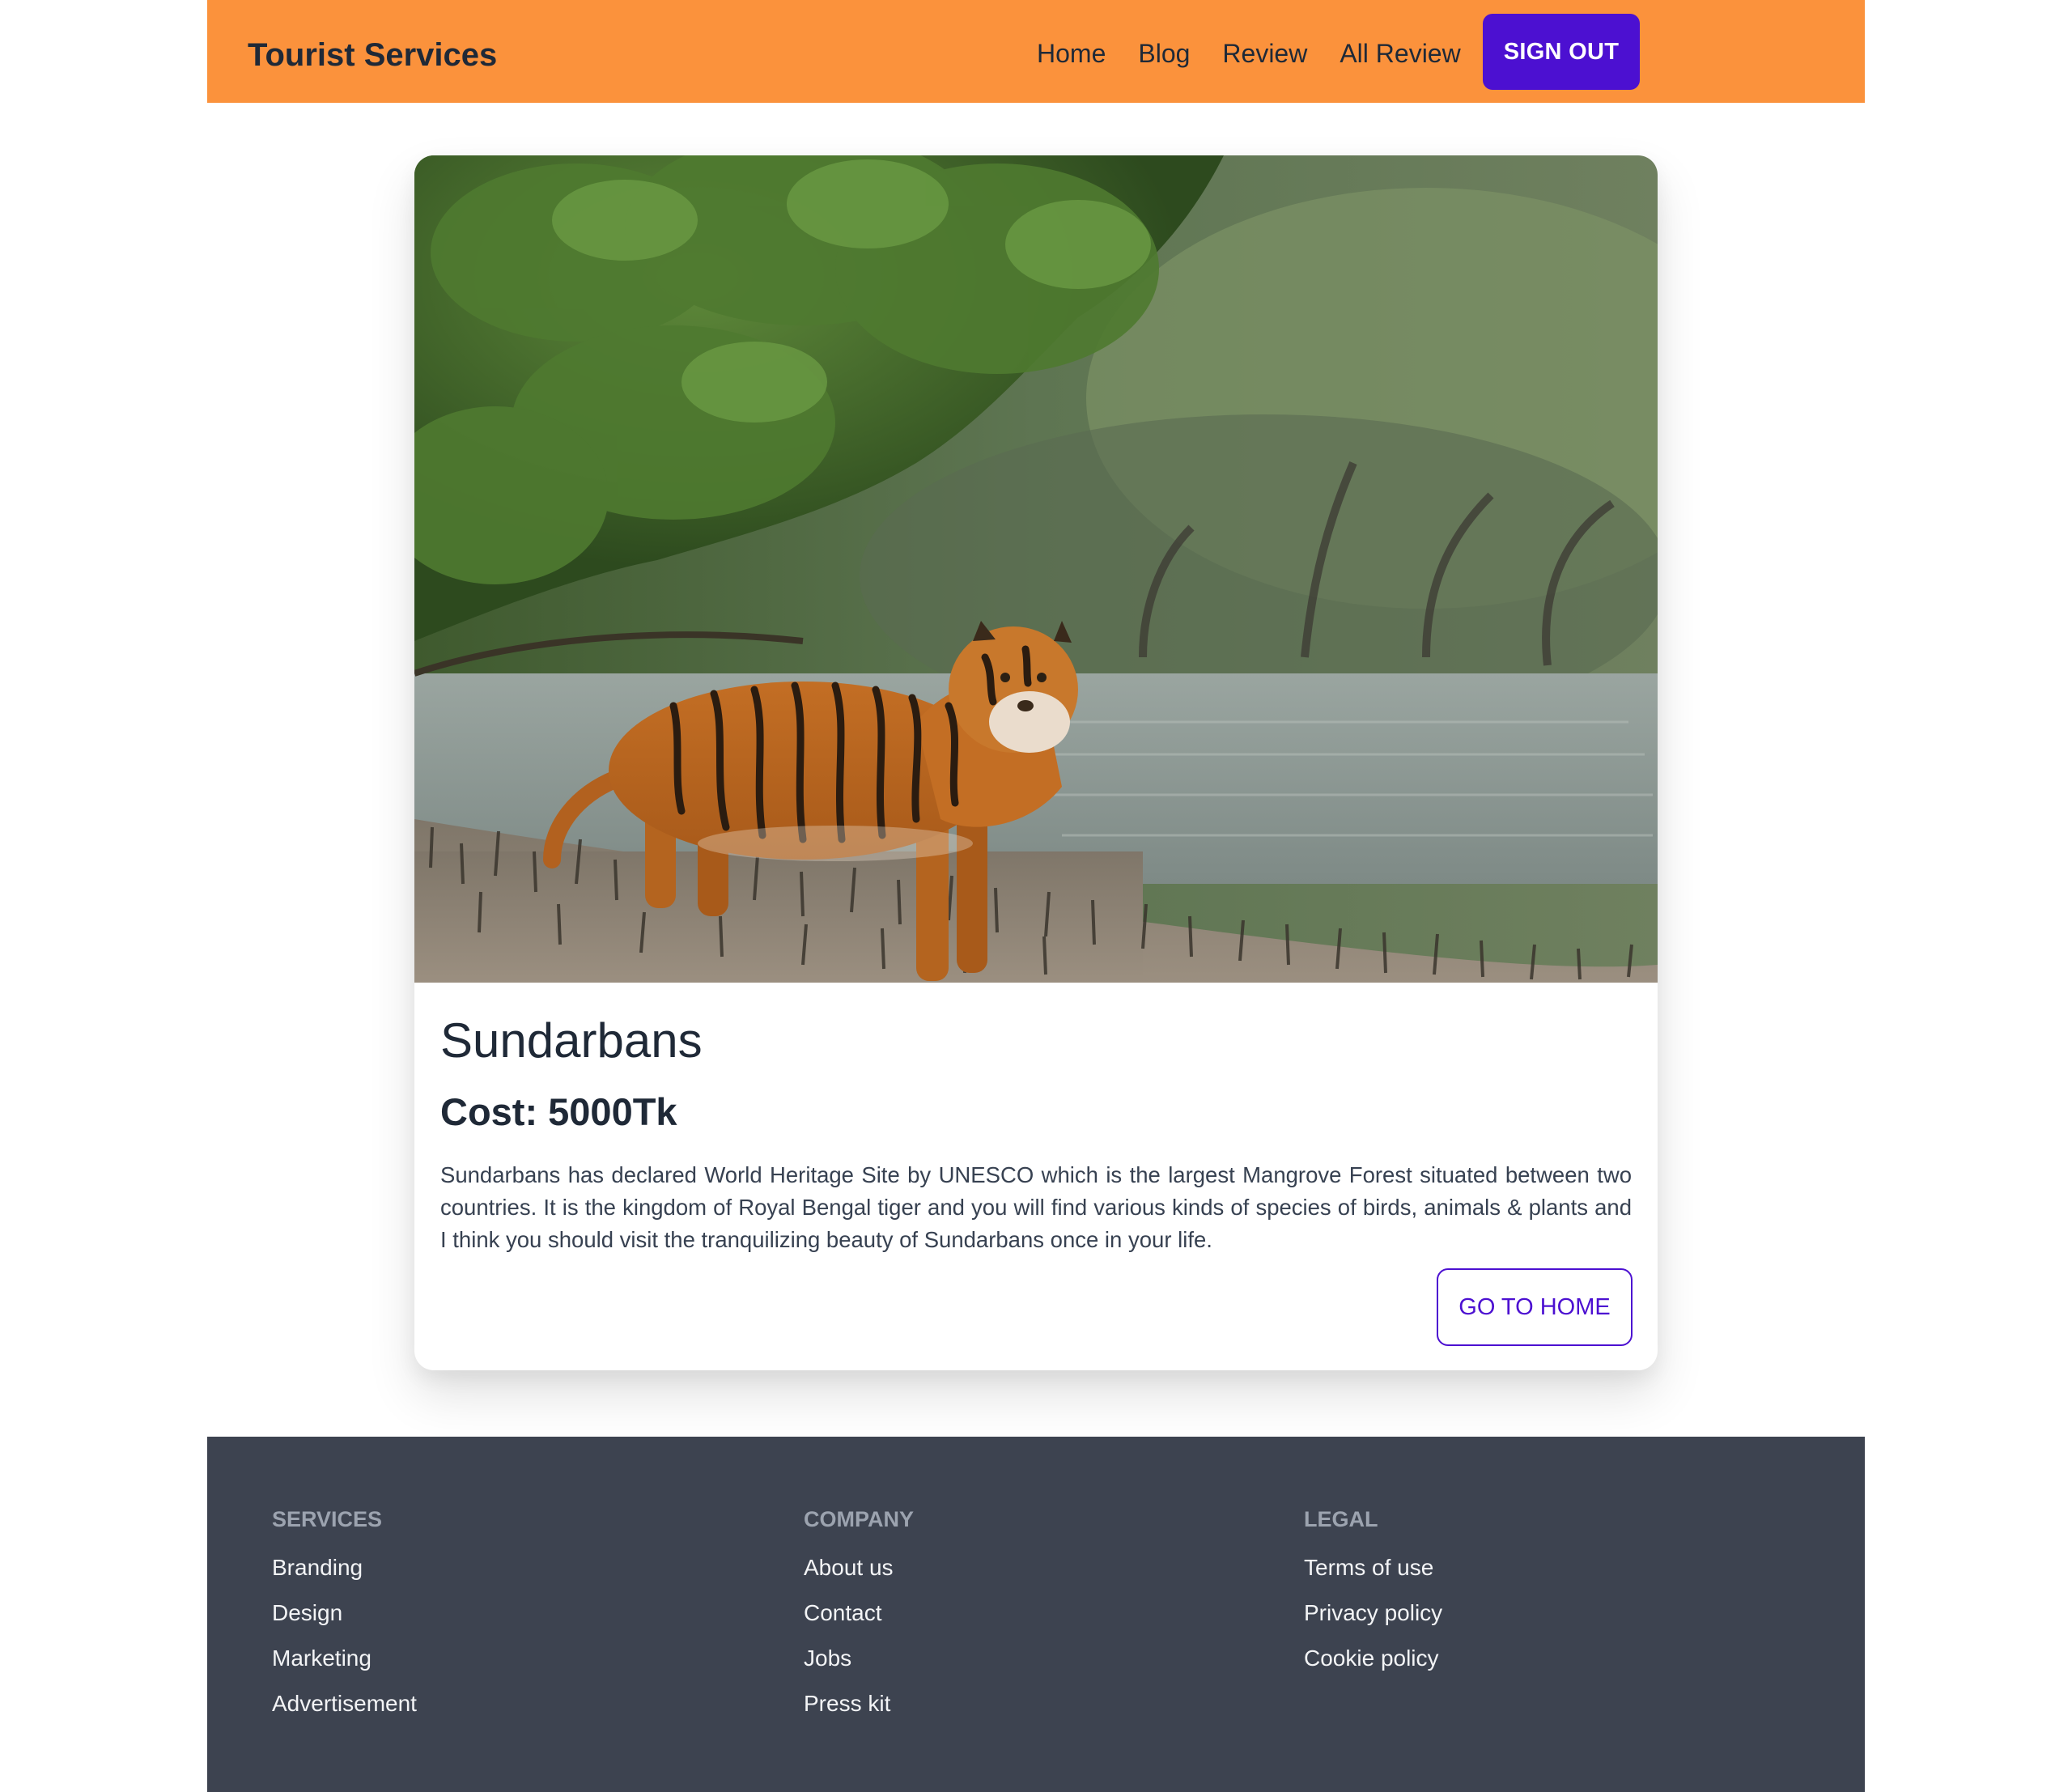 Image resolution: width=2072 pixels, height=1792 pixels. I want to click on footer-column-company: COMPANY About us Contact Jobs Press kit, so click(859, 1618).